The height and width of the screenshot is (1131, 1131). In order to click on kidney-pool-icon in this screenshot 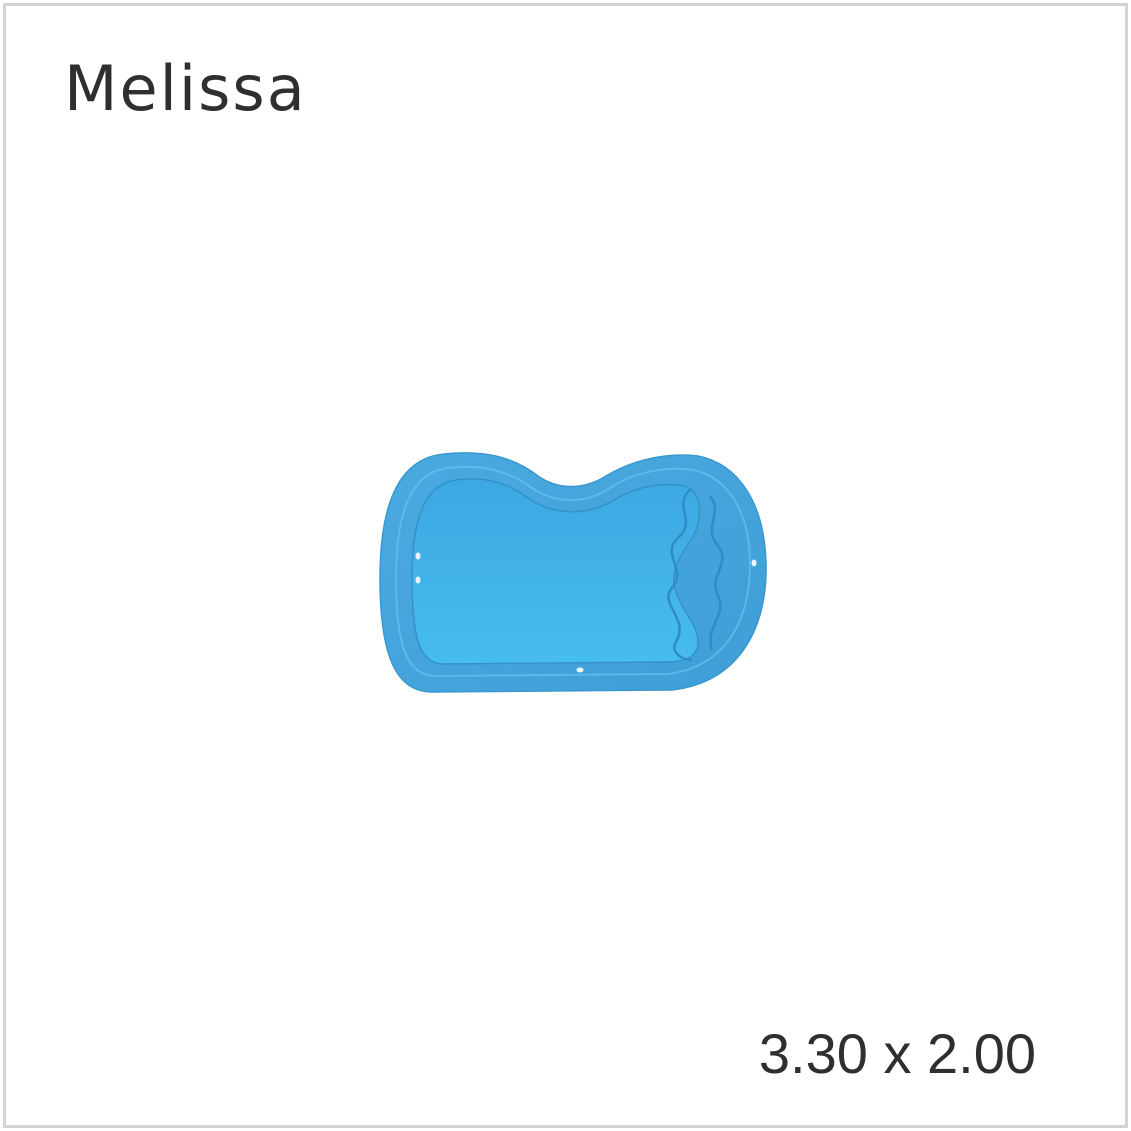, I will do `click(573, 572)`.